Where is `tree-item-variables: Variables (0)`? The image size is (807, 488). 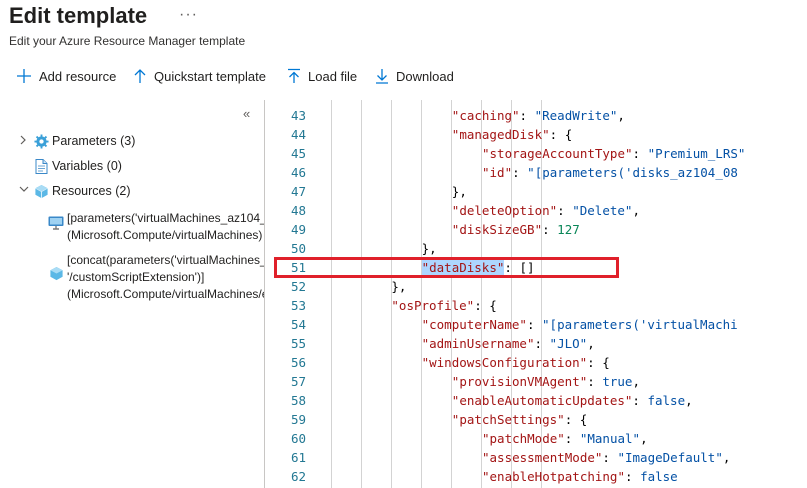 tree-item-variables: Variables (0) is located at coordinates (77, 166).